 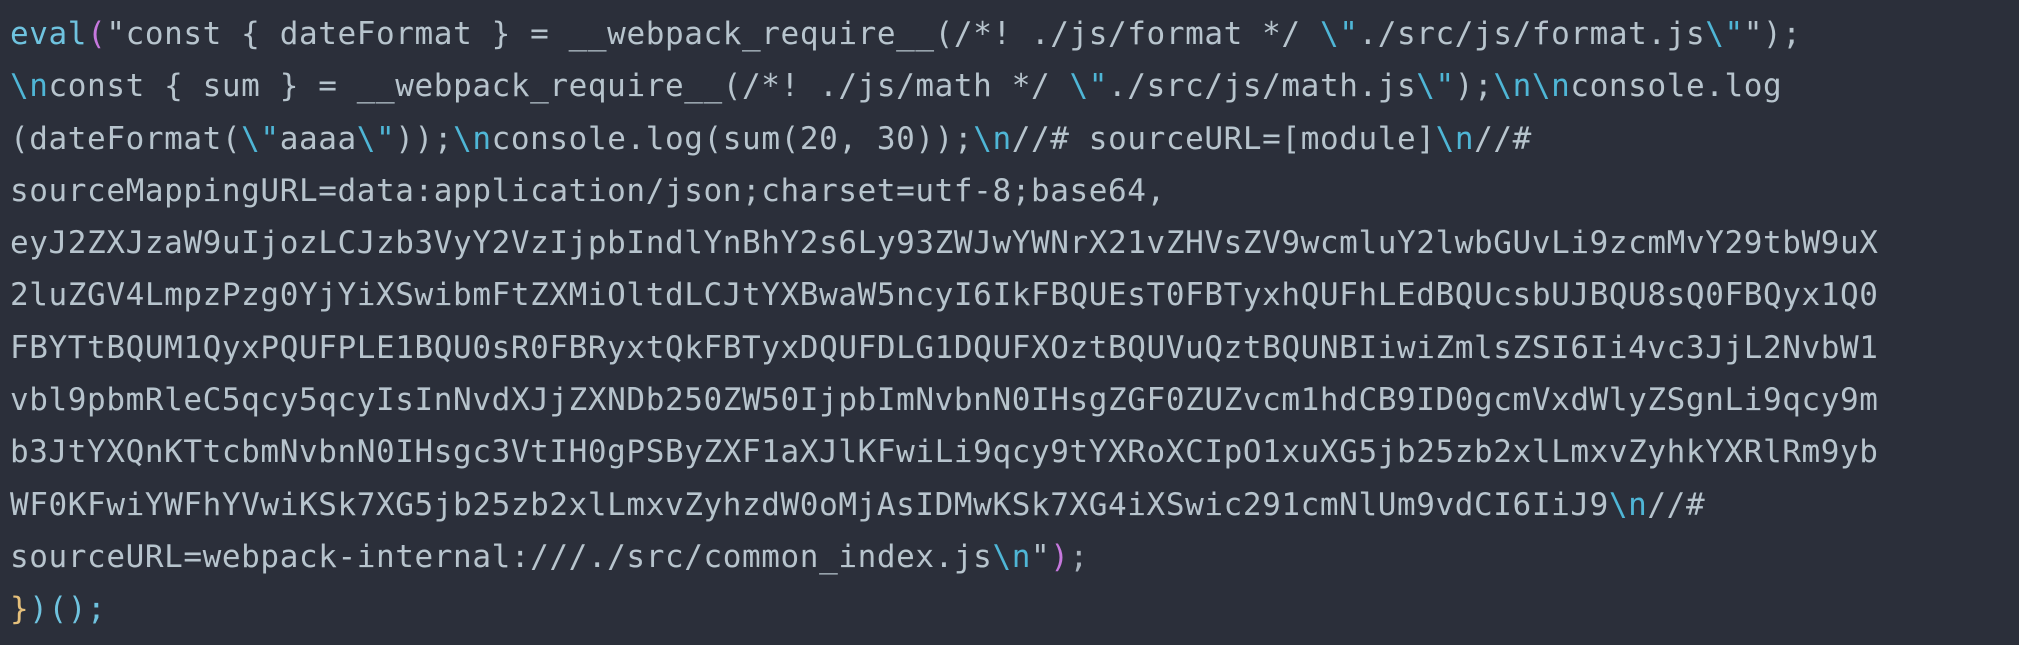 I want to click on code-token: ");, so click(x=1772, y=34).